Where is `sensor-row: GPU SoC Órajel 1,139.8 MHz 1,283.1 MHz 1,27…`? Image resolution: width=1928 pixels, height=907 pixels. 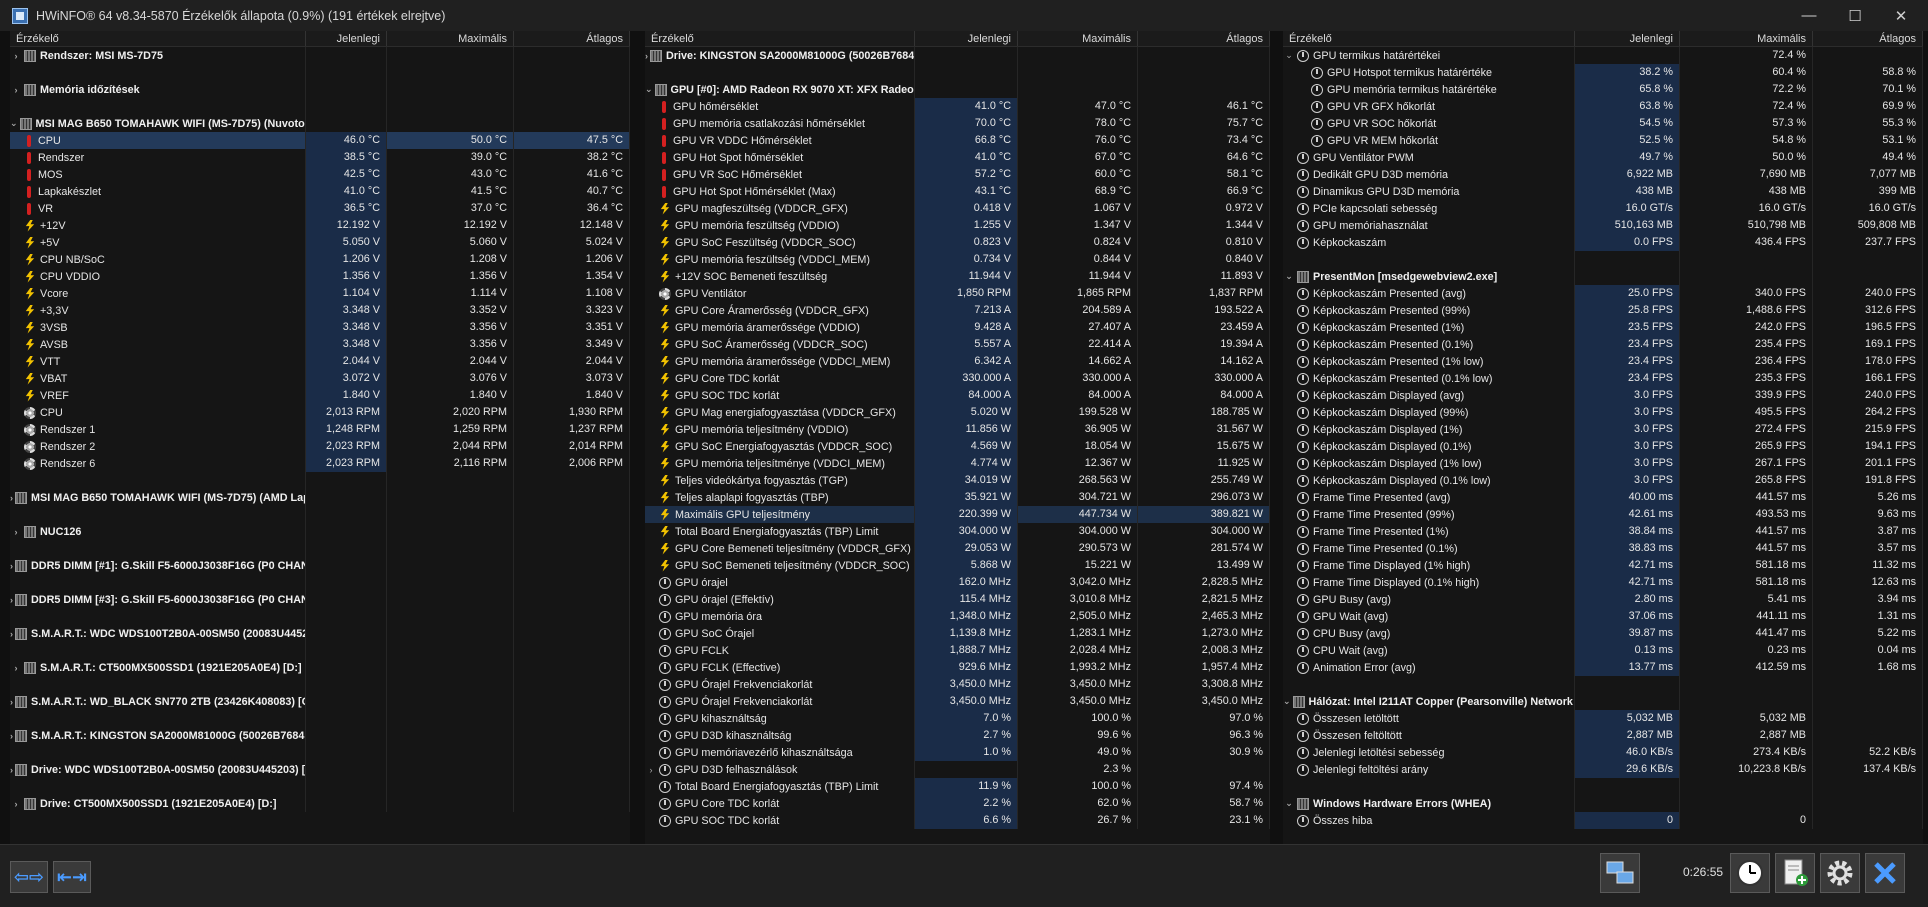 sensor-row: GPU SoC Órajel 1,139.8 MHz 1,283.1 MHz 1,27… is located at coordinates (957, 633).